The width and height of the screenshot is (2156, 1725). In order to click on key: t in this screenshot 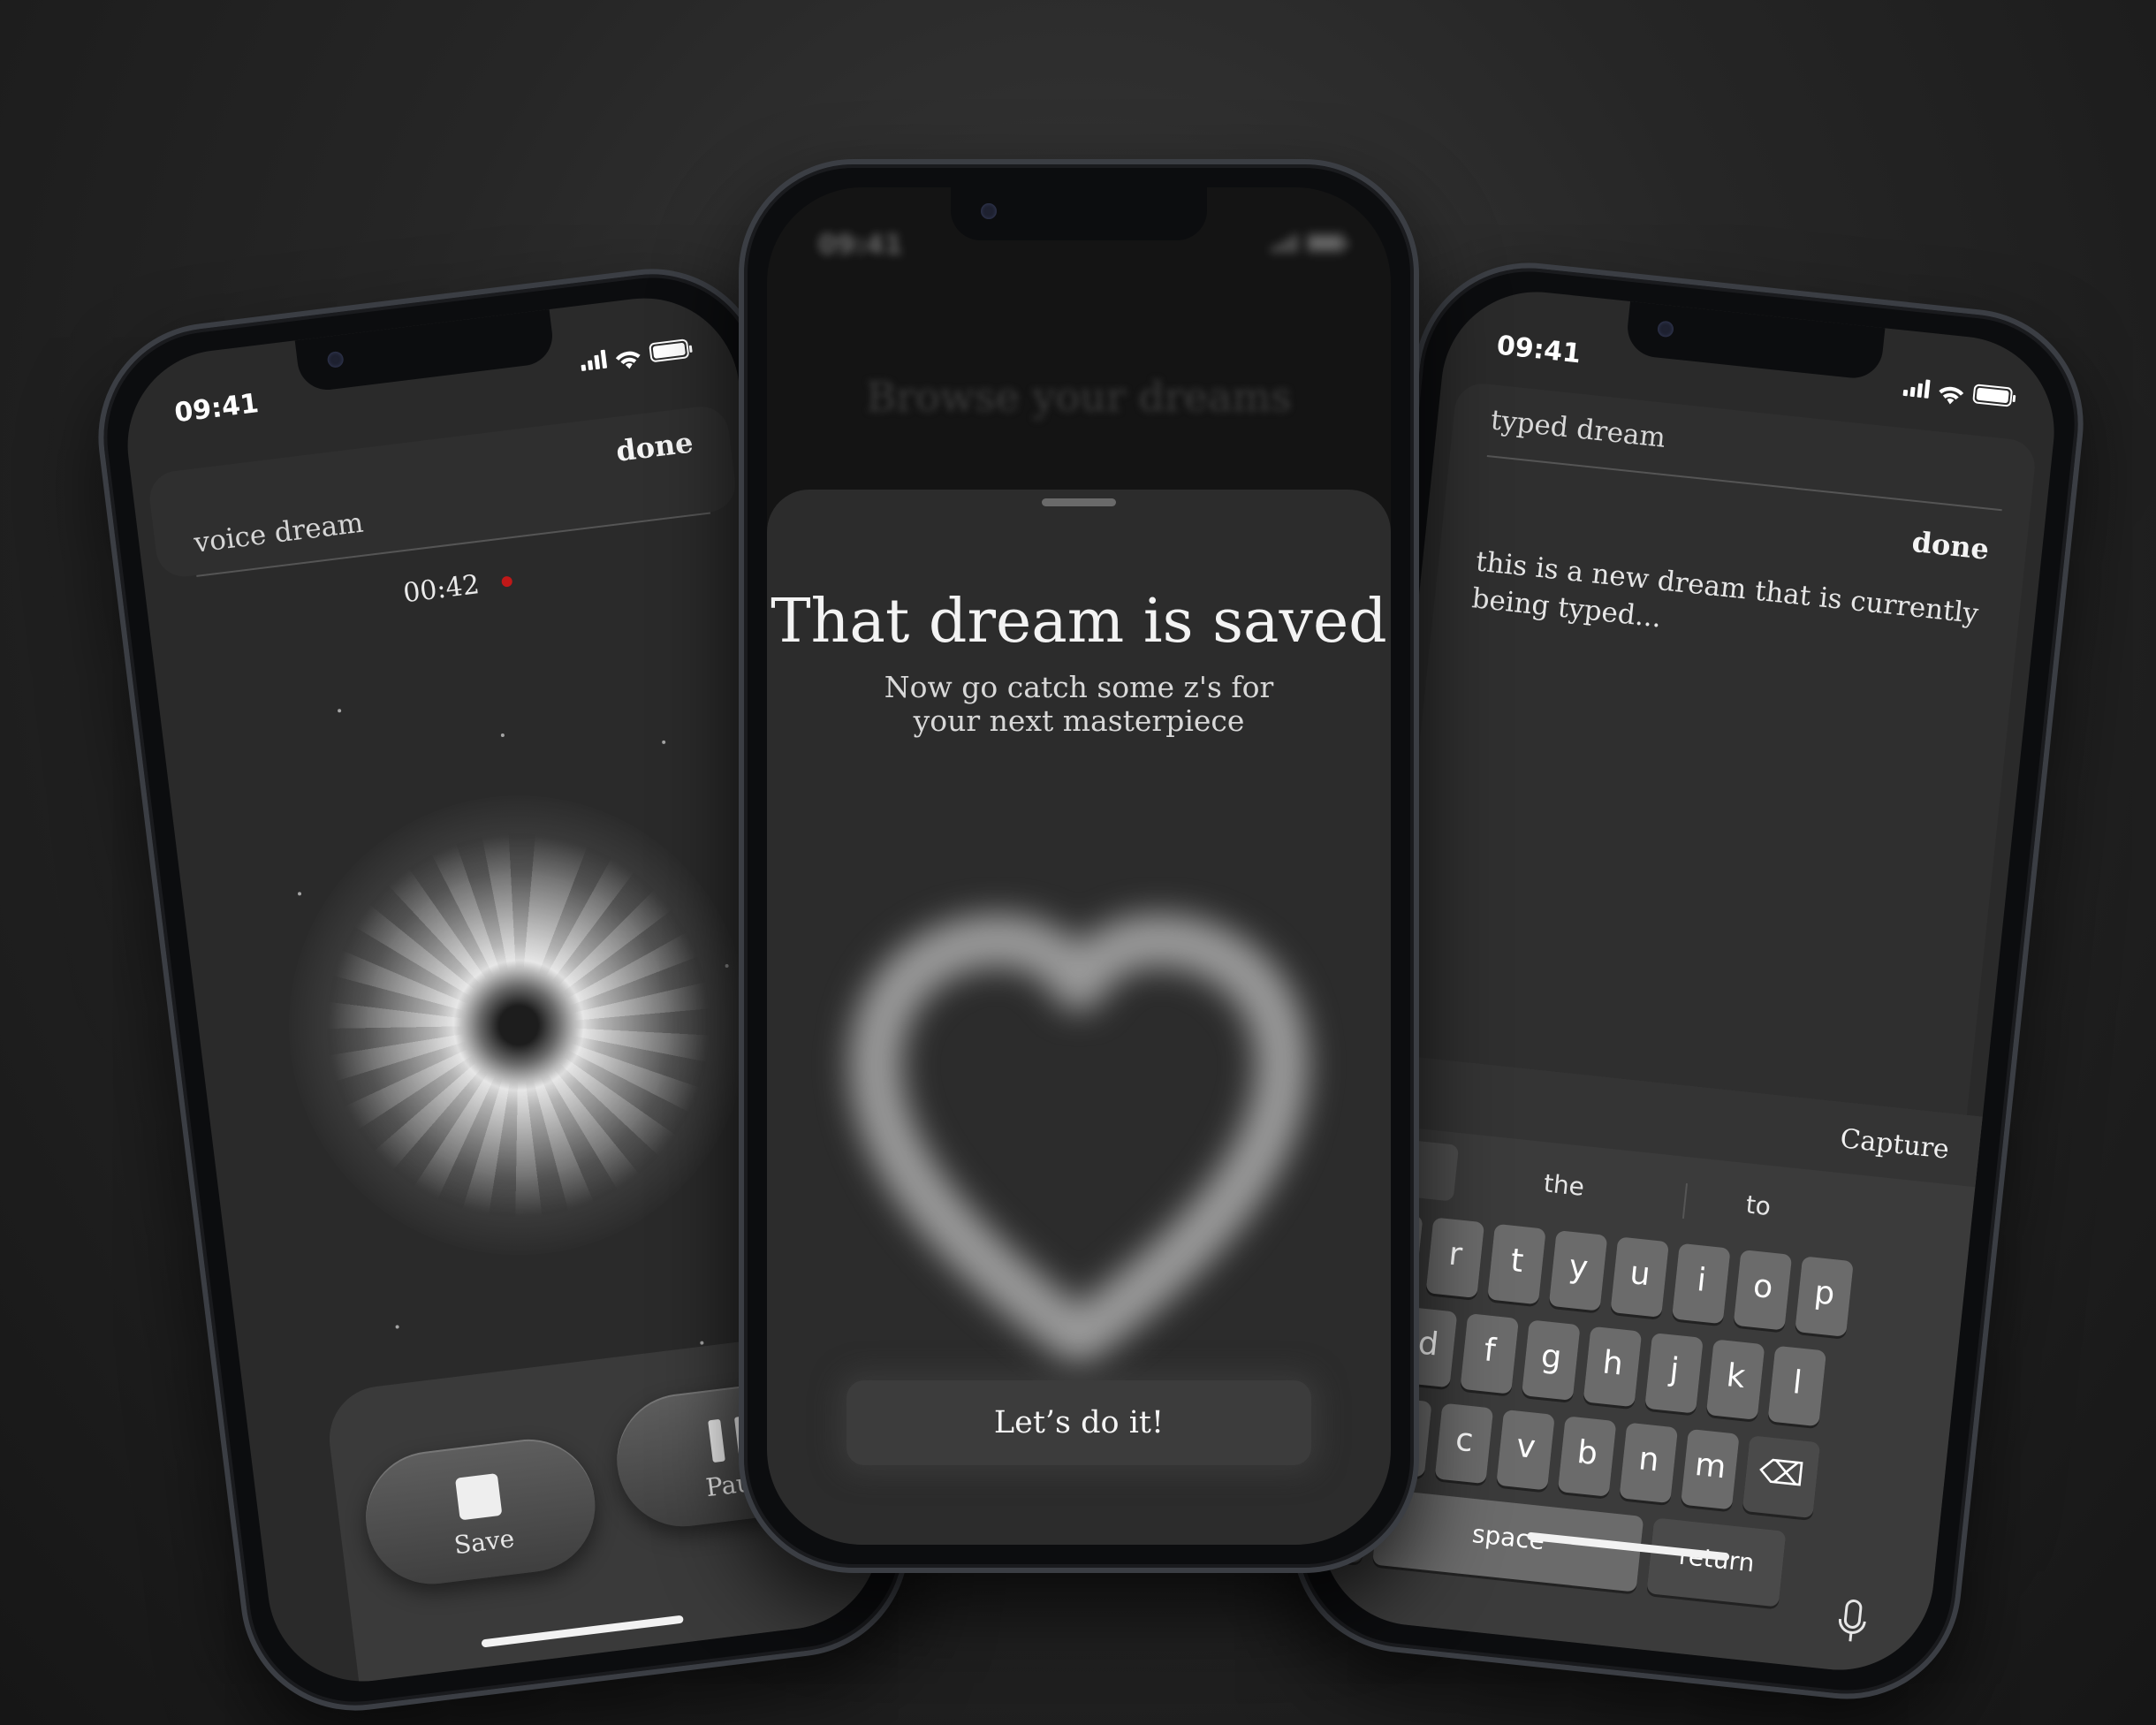, I will do `click(1516, 1264)`.